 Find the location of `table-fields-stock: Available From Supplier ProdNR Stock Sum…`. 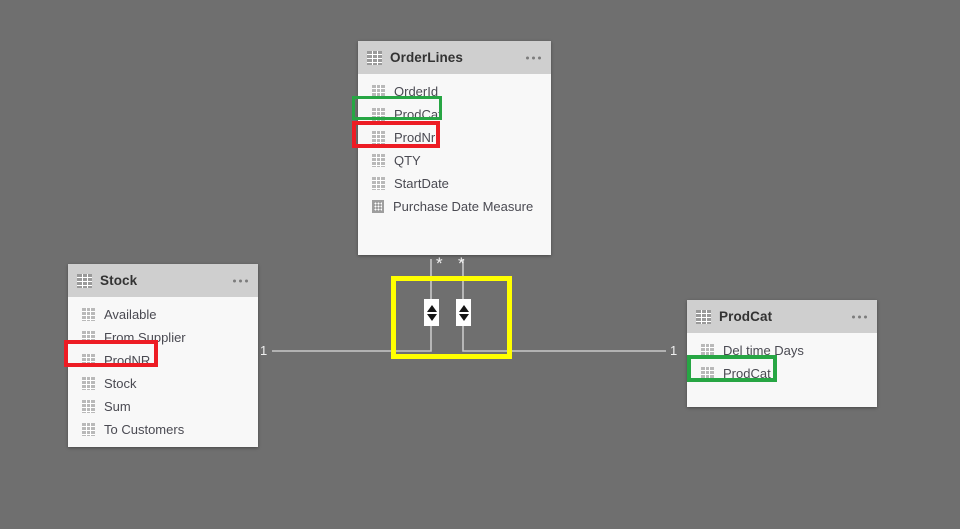

table-fields-stock: Available From Supplier ProdNR Stock Sum… is located at coordinates (163, 375).